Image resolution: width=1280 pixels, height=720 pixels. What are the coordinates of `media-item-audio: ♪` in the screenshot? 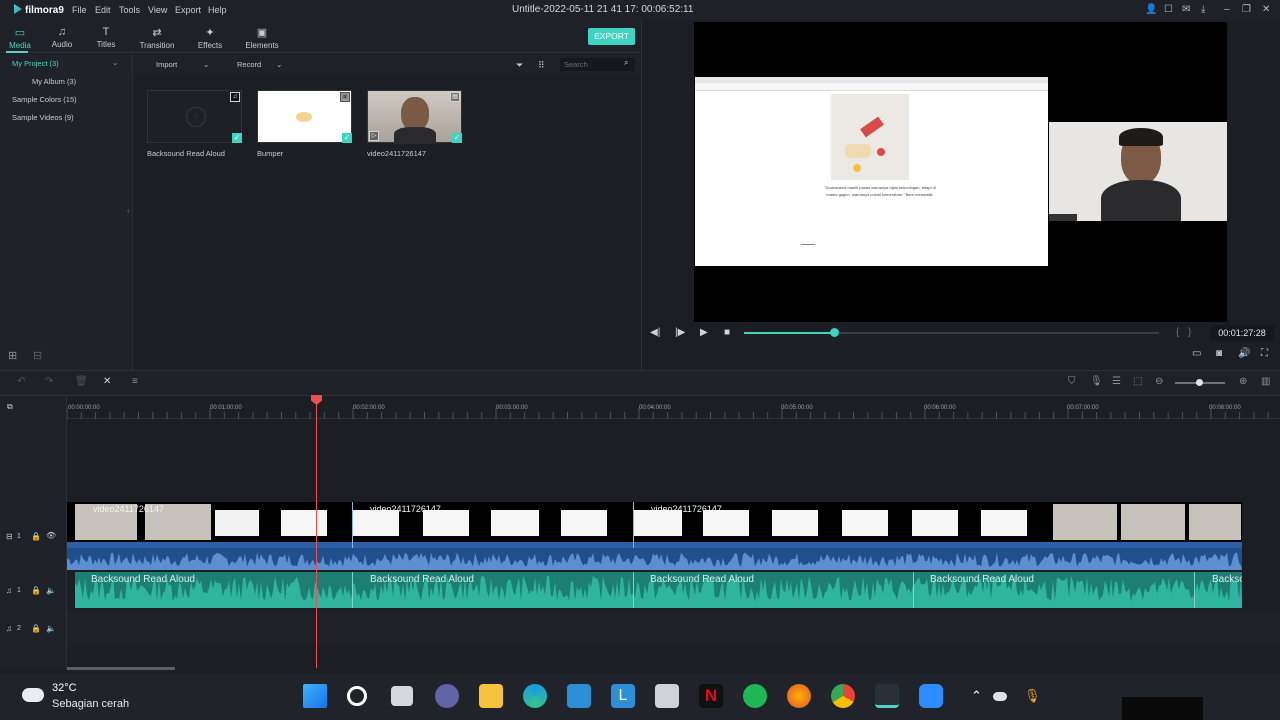 It's located at (194, 116).